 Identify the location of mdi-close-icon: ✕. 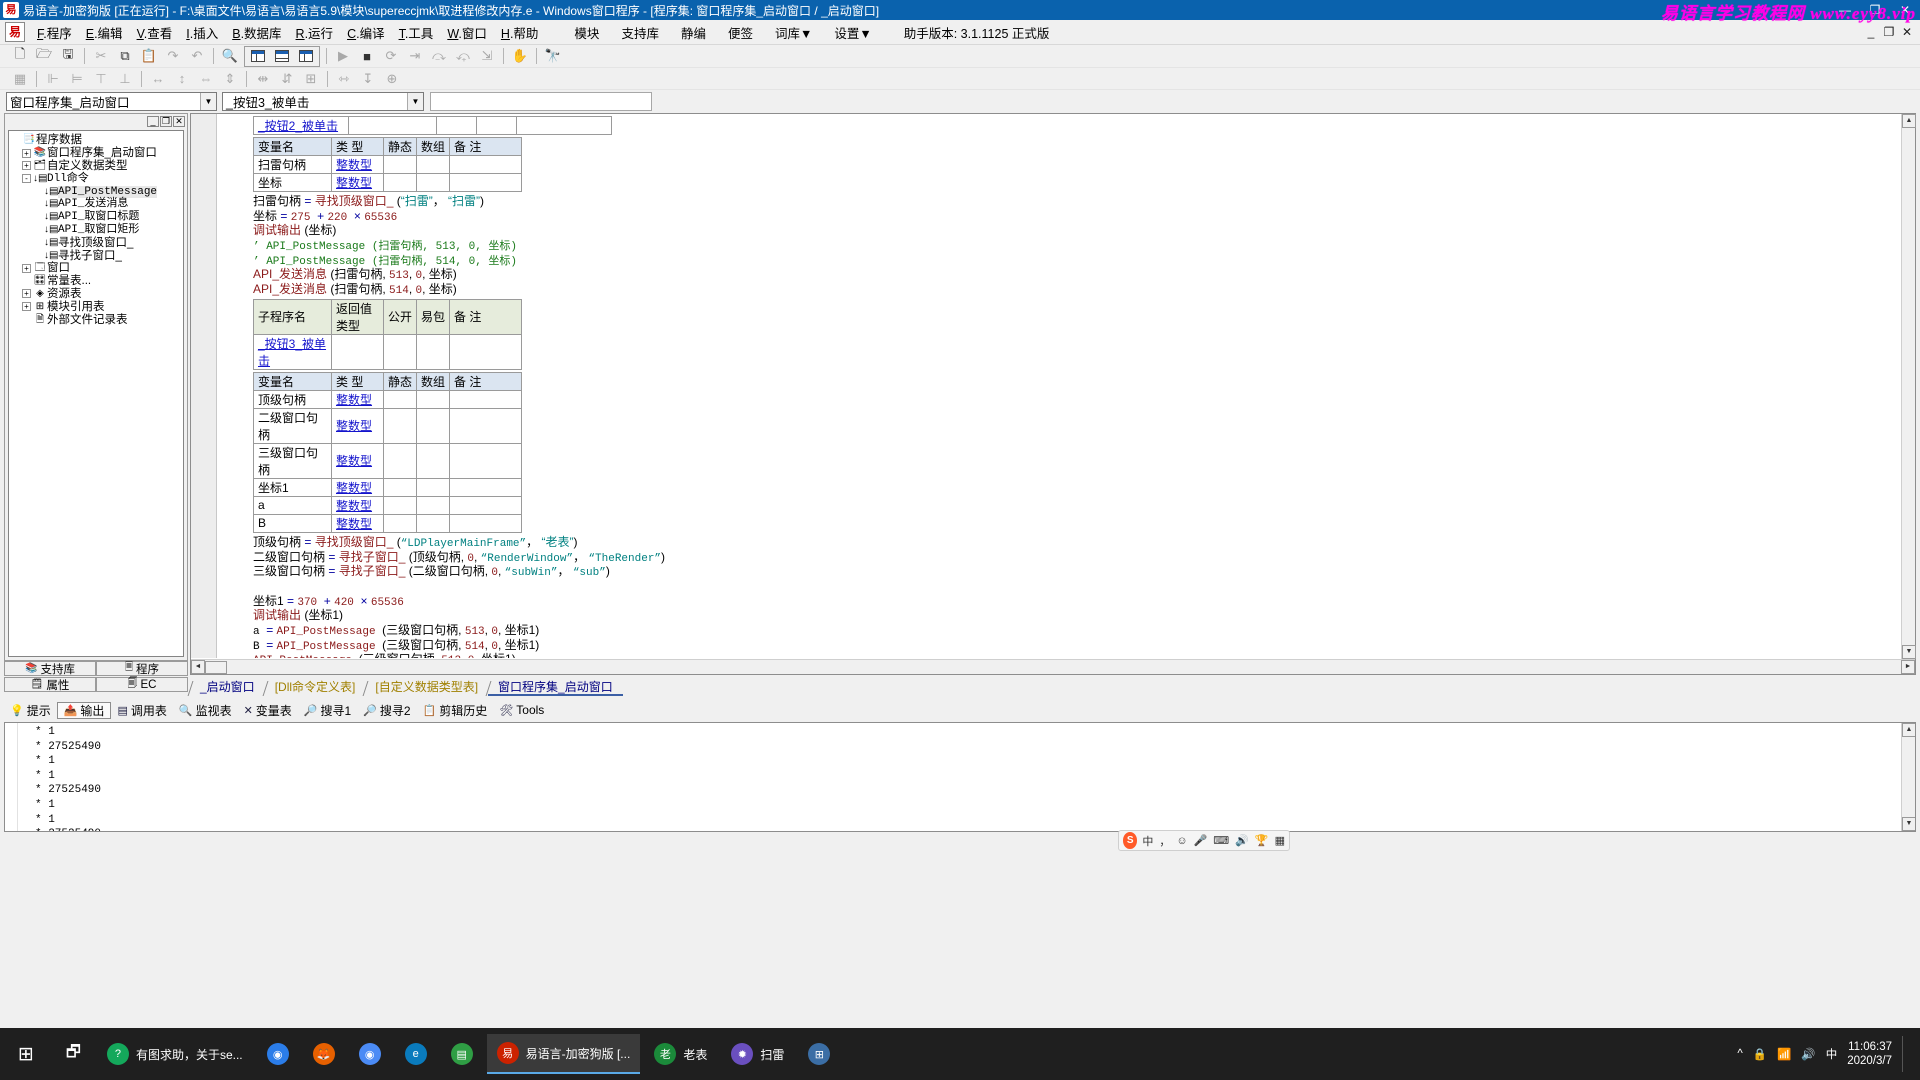
(1907, 32).